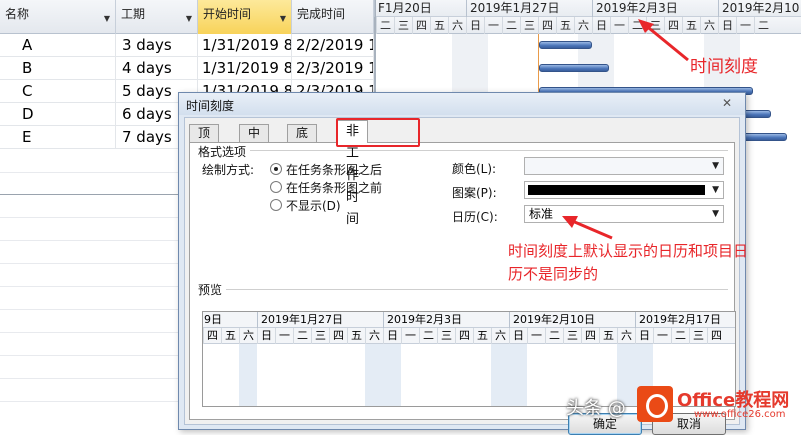 The height and width of the screenshot is (435, 801). What do you see at coordinates (58, 68) in the screenshot?
I see `task-name: B` at bounding box center [58, 68].